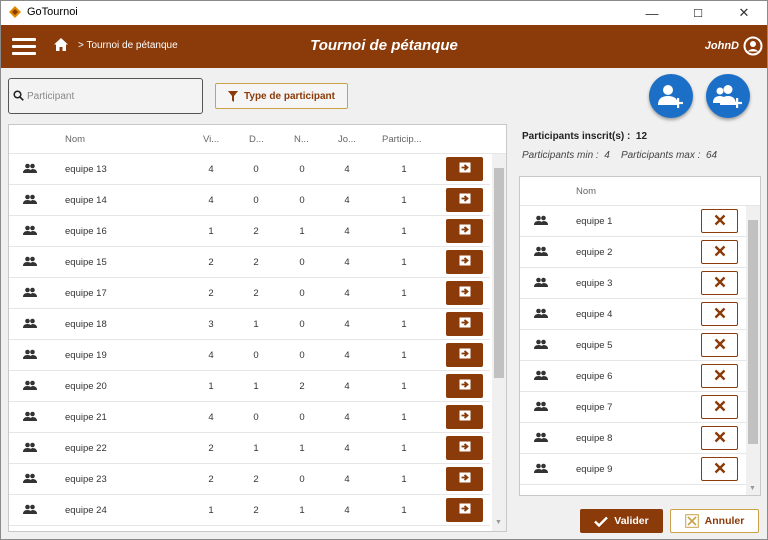  Describe the element at coordinates (594, 252) in the screenshot. I see `participant-name: equipe 2` at that location.